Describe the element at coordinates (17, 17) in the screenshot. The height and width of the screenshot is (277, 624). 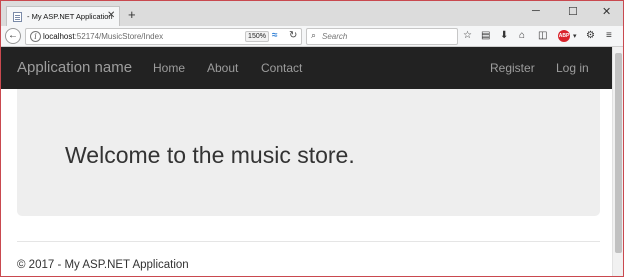
I see `page-favicon-icon` at that location.